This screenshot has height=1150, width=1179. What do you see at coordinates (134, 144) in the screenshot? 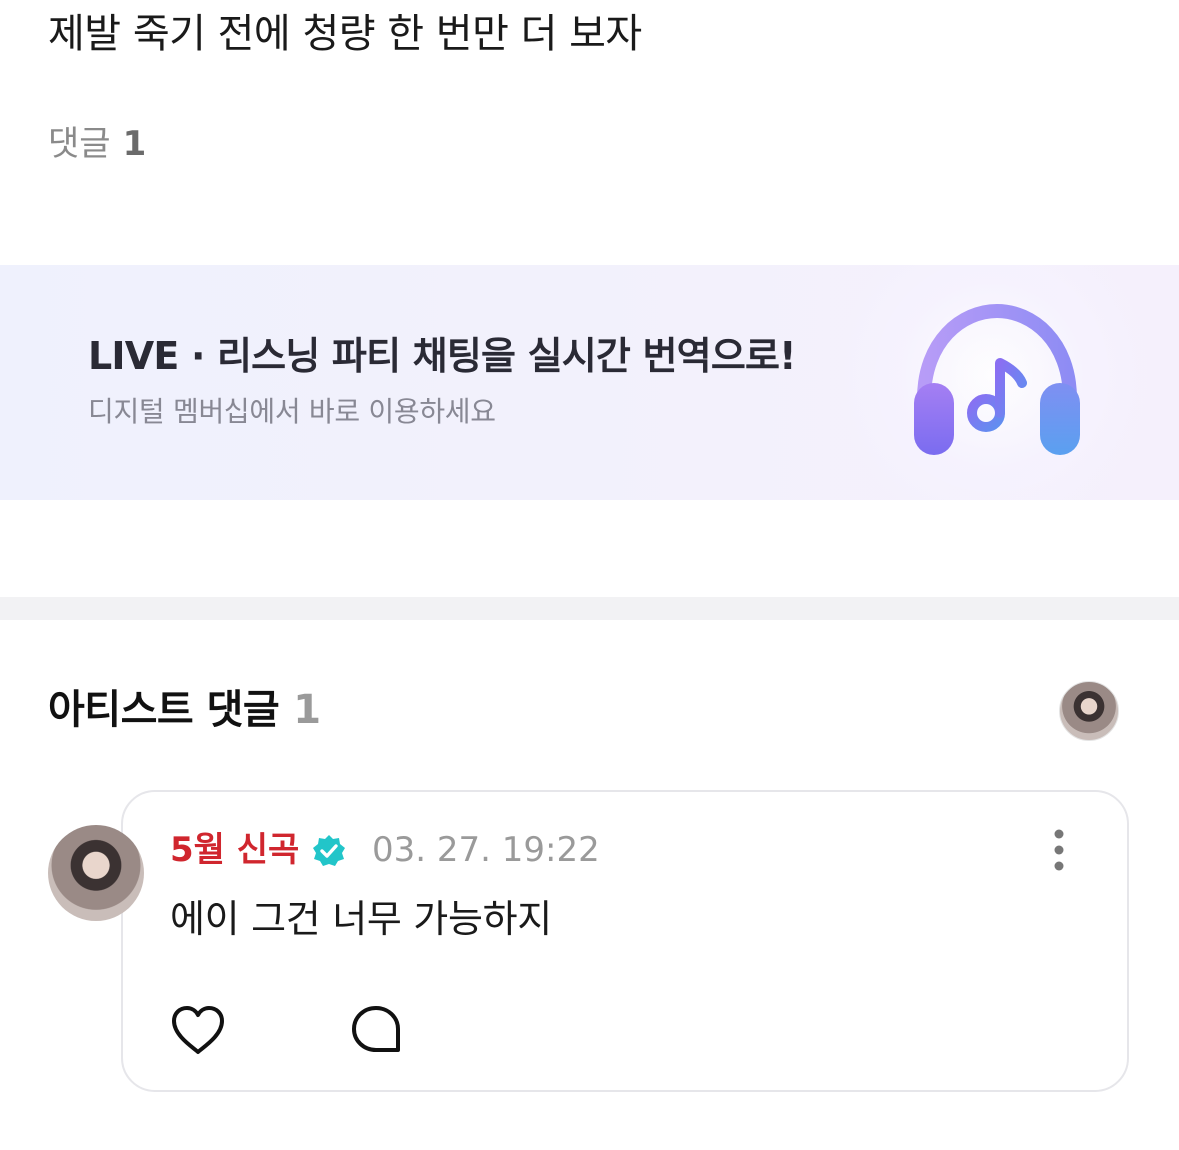
I see `comment-count-number: 1` at bounding box center [134, 144].